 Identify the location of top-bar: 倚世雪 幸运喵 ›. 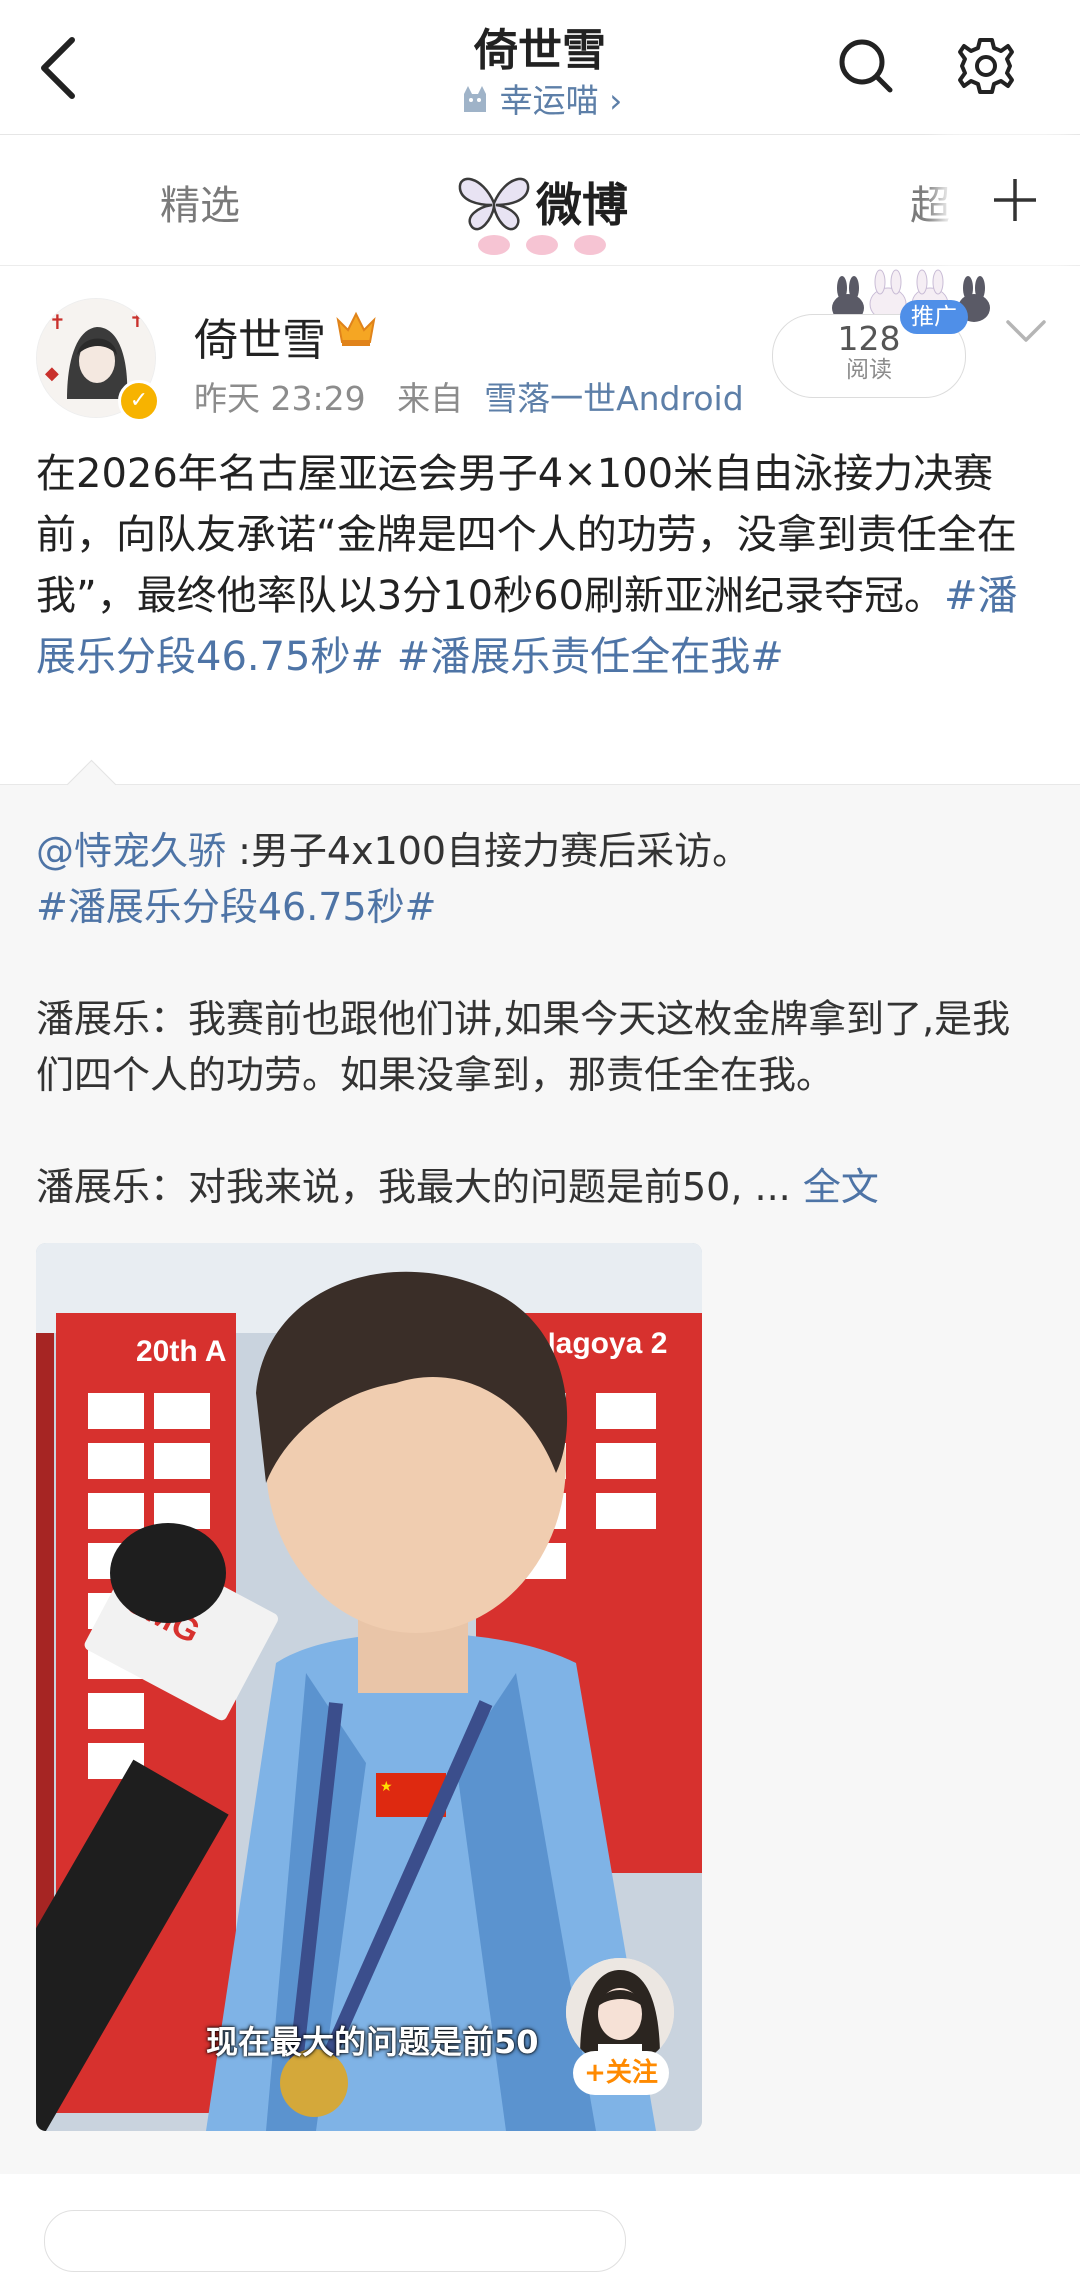
(540, 67).